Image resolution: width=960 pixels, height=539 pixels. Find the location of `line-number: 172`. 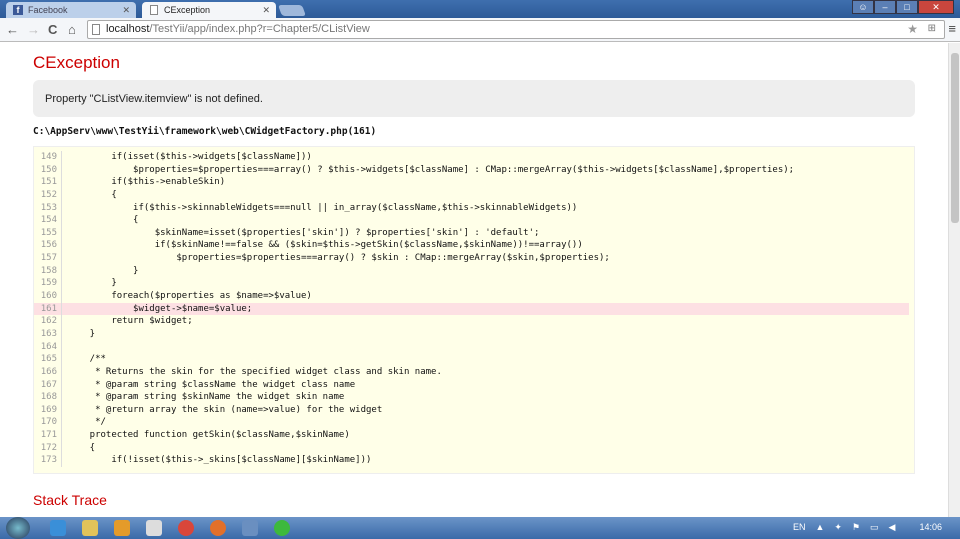

line-number: 172 is located at coordinates (48, 448).